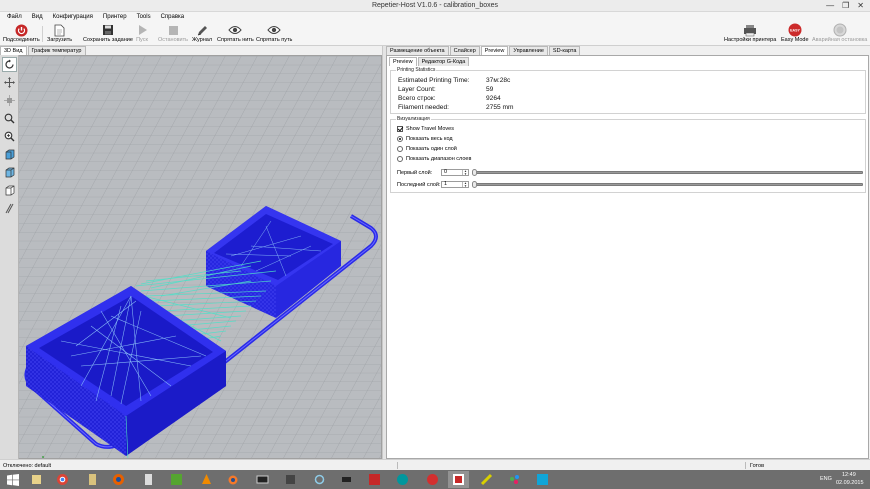 The image size is (870, 489). Describe the element at coordinates (232, 479) in the screenshot. I see `blender-icon` at that location.